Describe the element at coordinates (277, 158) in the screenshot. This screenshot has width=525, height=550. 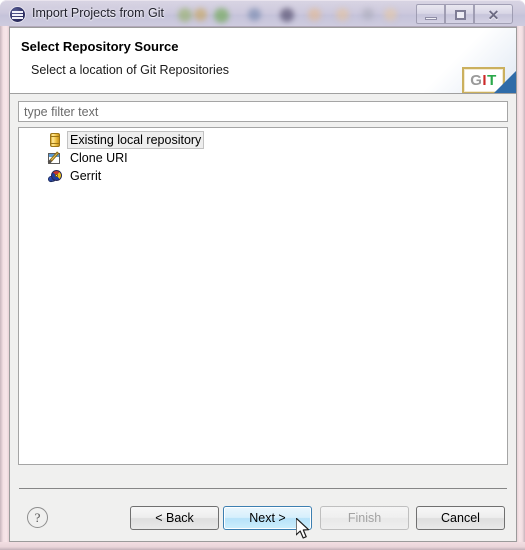
I see `tree-item-clone-uri: Clone URI` at that location.